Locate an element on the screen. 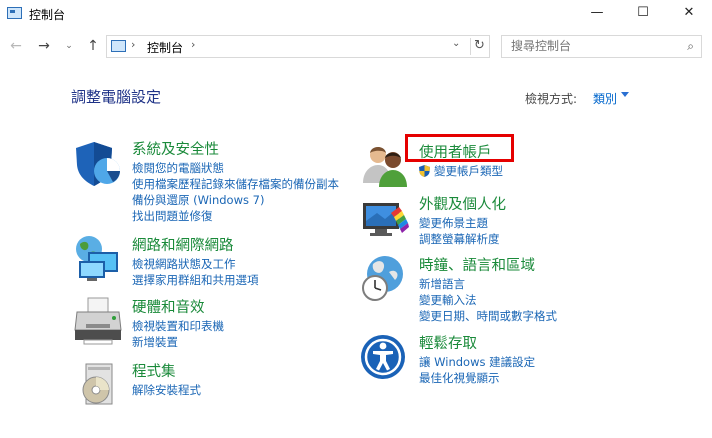 The height and width of the screenshot is (438, 712). navigation-bar: ← → ⌄ ↑ › 控制台 › ⌄ ↻ ⌕ is located at coordinates (356, 47).